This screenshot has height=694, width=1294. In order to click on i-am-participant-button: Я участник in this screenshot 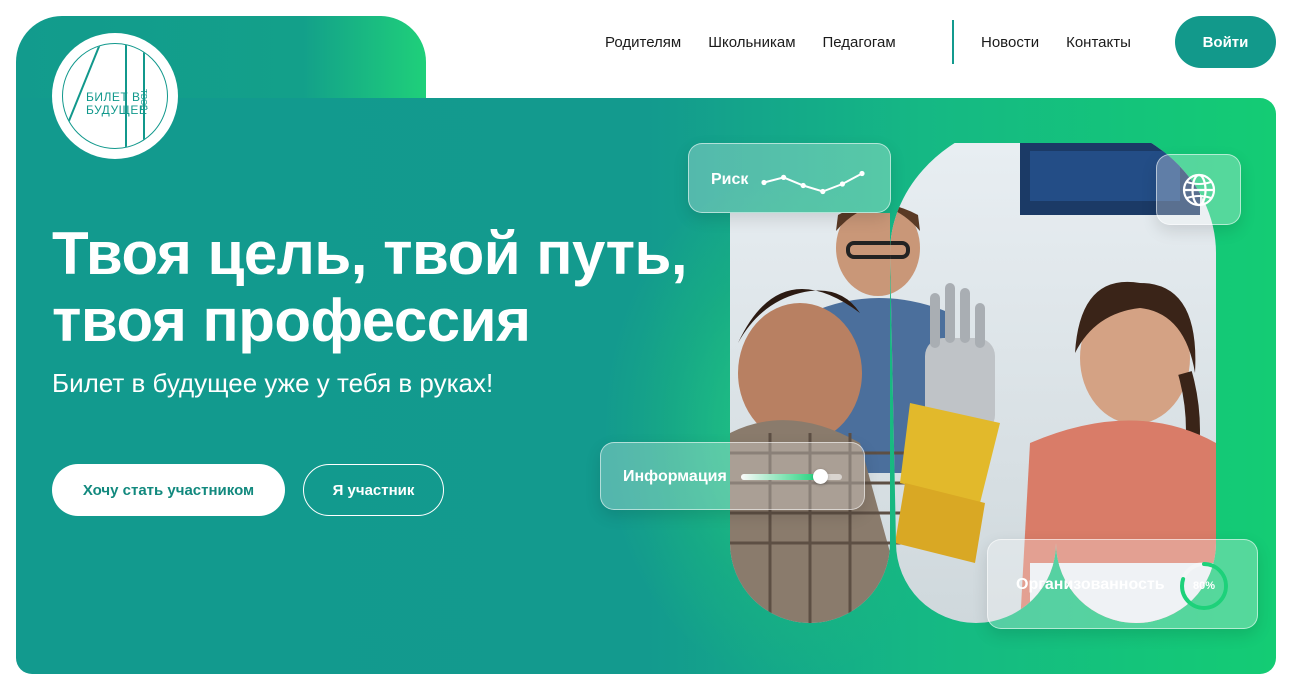, I will do `click(373, 490)`.